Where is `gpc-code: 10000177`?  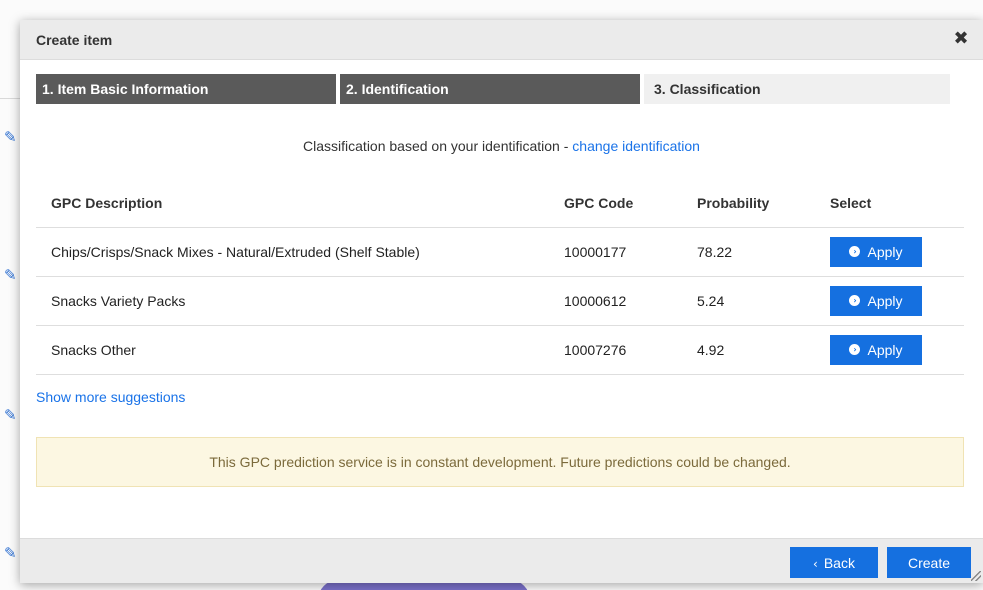
gpc-code: 10000177 is located at coordinates (615, 252).